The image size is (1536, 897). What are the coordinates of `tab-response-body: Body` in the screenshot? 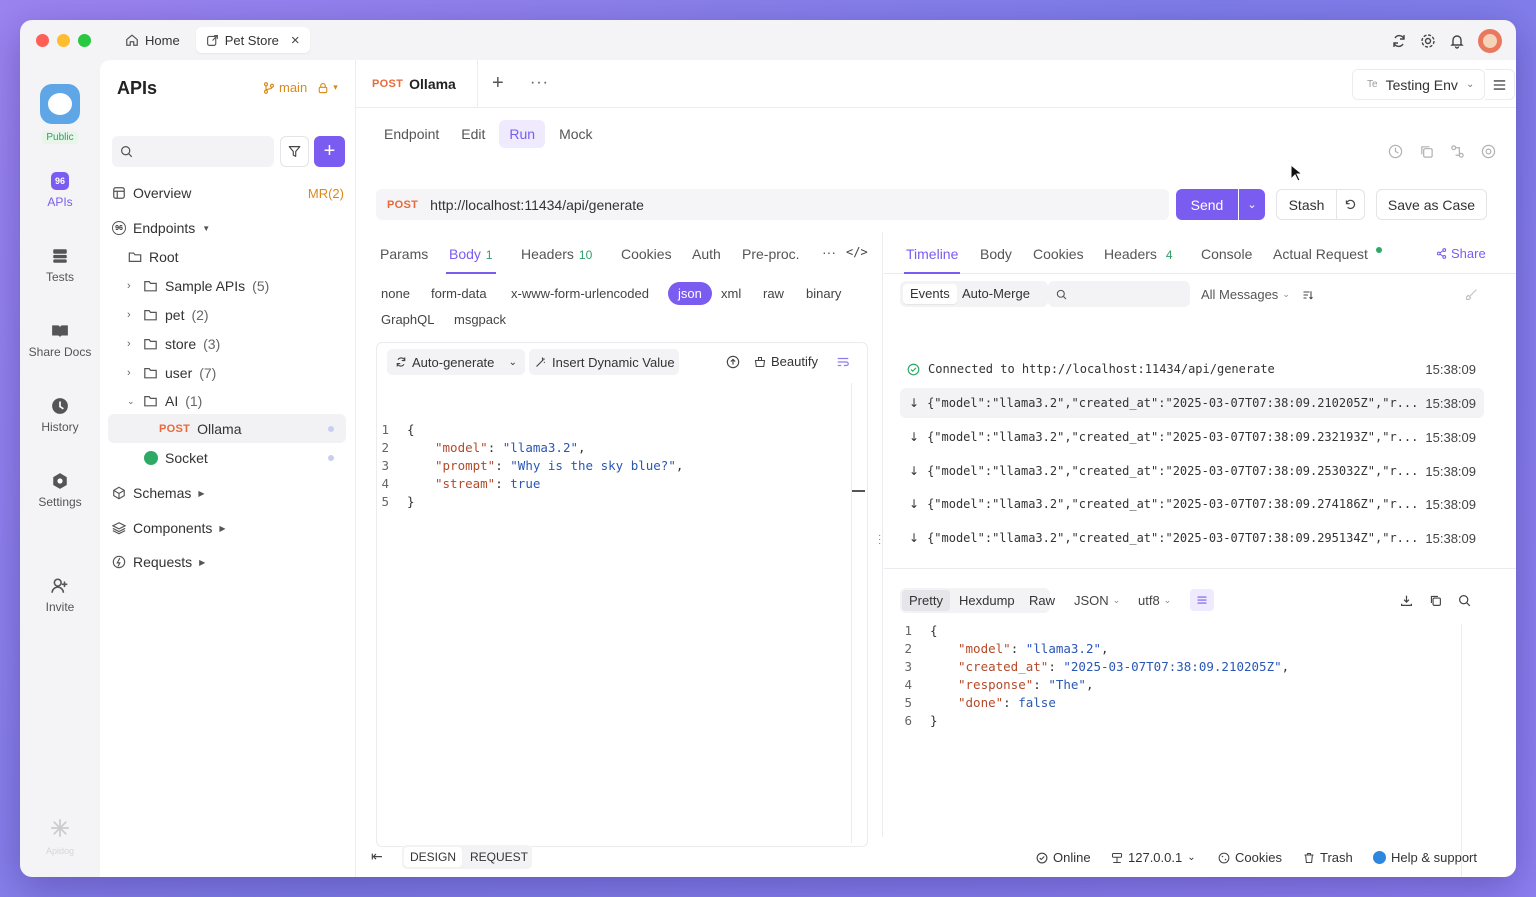 It's located at (996, 254).